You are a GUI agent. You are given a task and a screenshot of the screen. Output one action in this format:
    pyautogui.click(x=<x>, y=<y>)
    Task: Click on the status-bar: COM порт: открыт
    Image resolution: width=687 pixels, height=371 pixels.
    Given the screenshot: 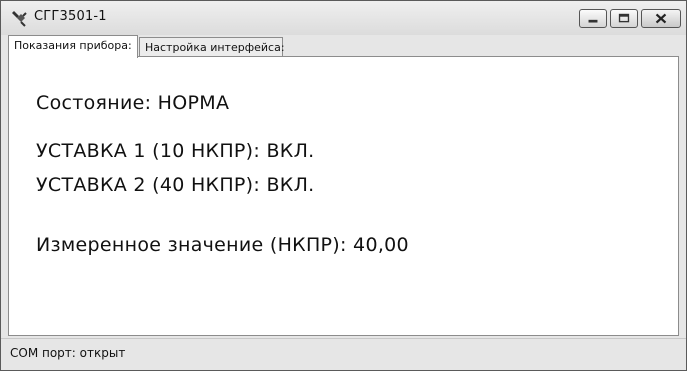 What is the action you would take?
    pyautogui.click(x=343, y=354)
    